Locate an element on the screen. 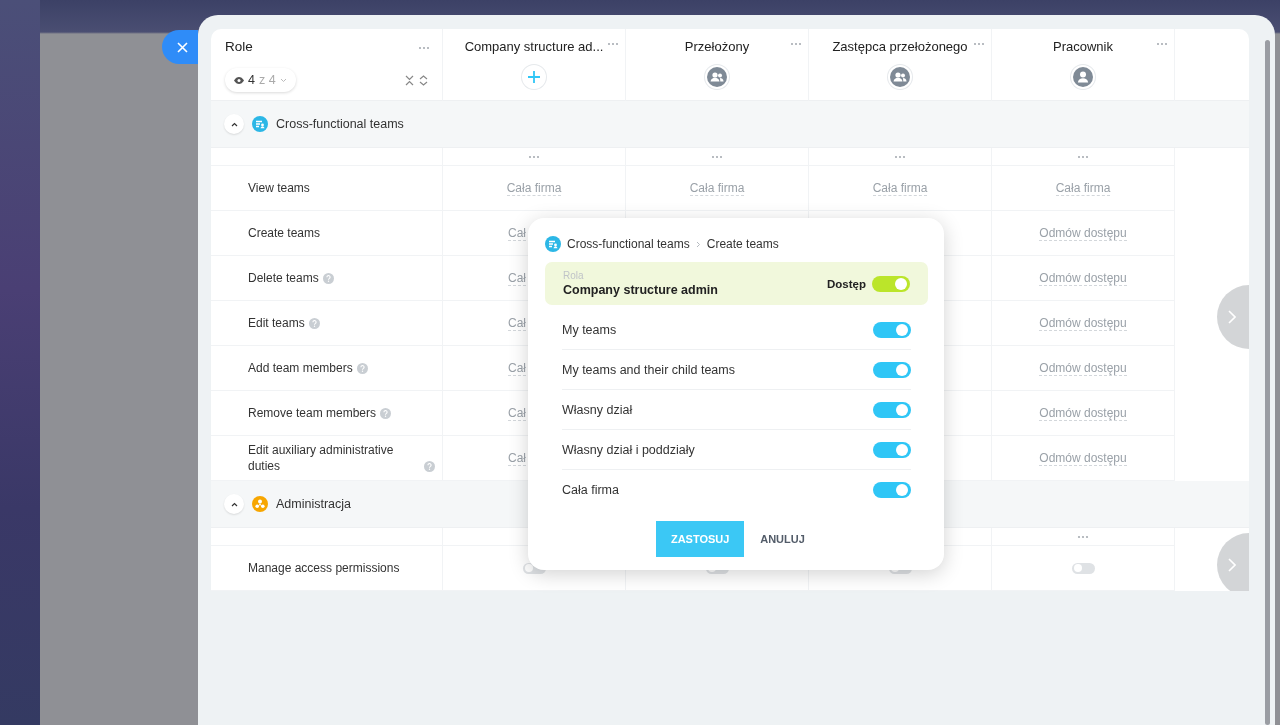  permission-name: Create teams is located at coordinates (284, 233).